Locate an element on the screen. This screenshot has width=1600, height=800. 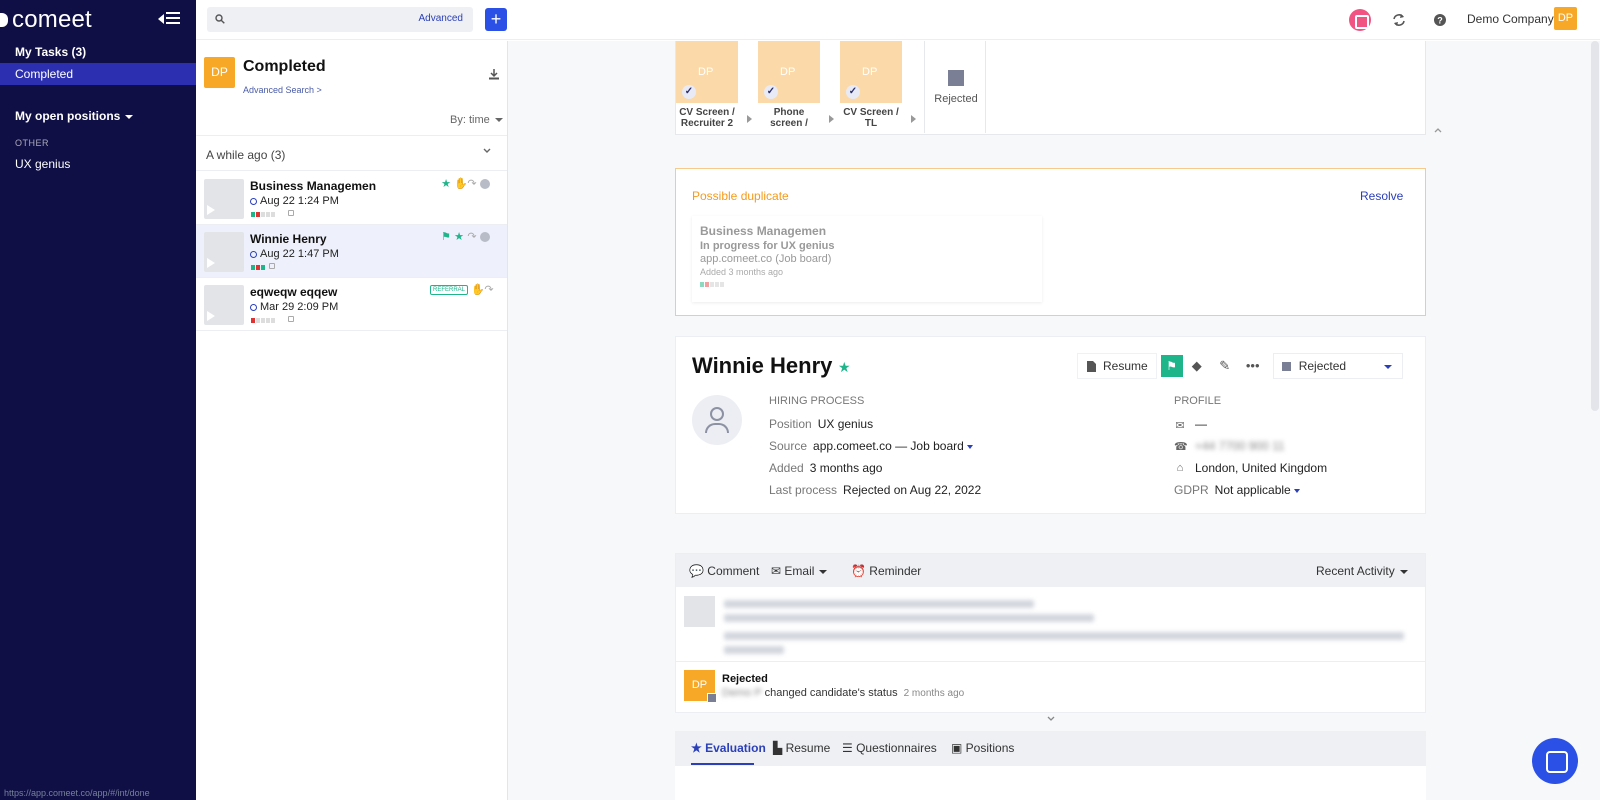
evaluation-body is located at coordinates (1050, 783).